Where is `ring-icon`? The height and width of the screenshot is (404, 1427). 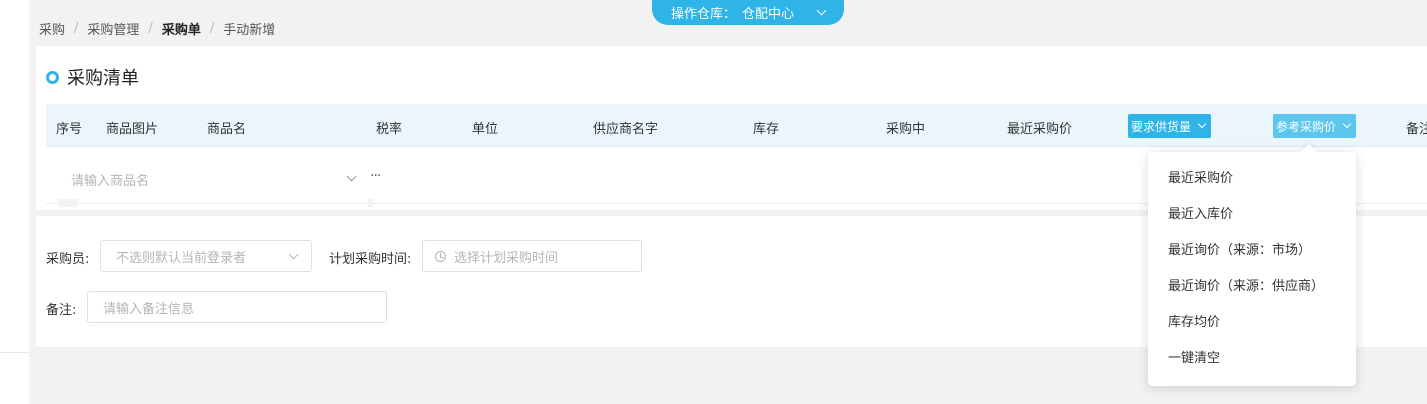 ring-icon is located at coordinates (52, 77).